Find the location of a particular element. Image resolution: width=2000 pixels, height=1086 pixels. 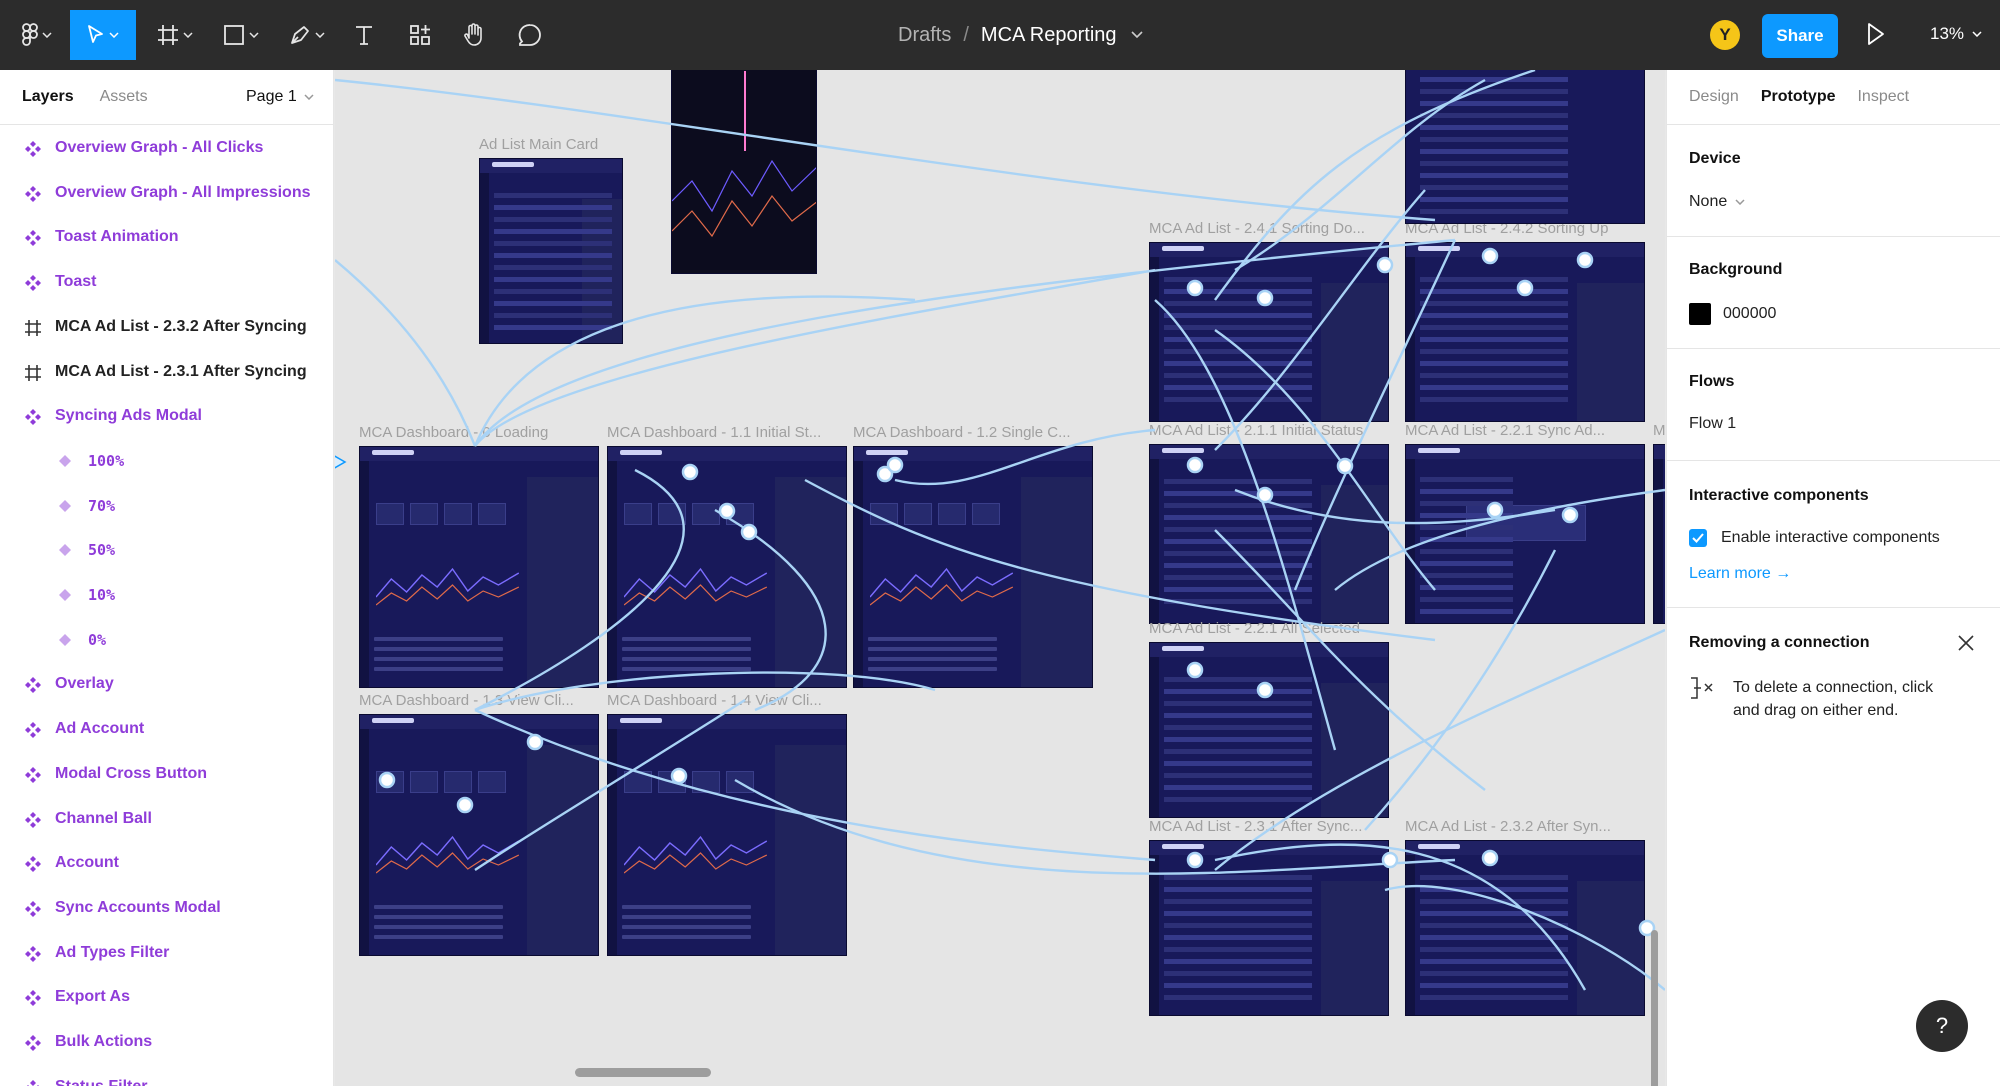

background-value: 000000 is located at coordinates (1749, 314).